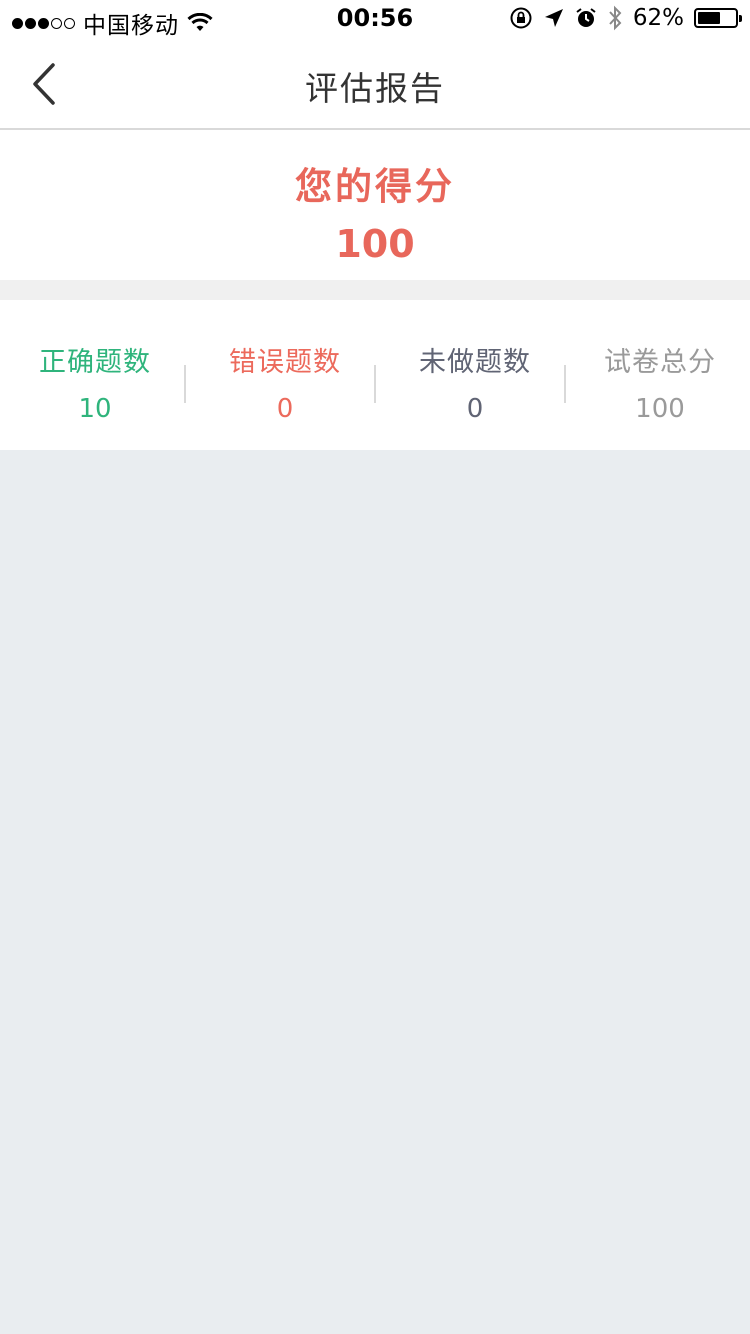  I want to click on page-title: 评估报告, so click(375, 88).